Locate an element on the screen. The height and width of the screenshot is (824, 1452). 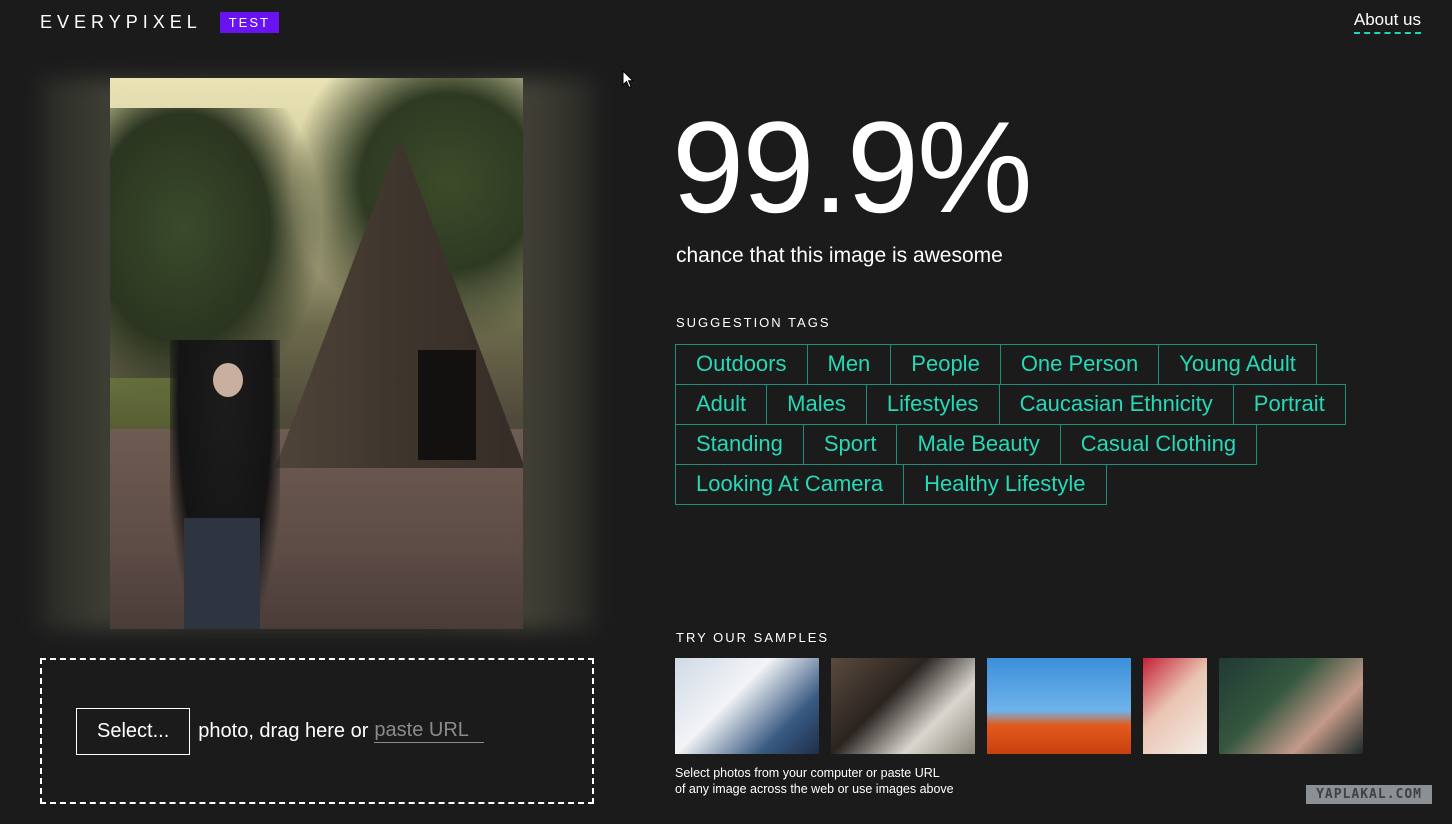
sample-office-desk is located at coordinates (903, 706).